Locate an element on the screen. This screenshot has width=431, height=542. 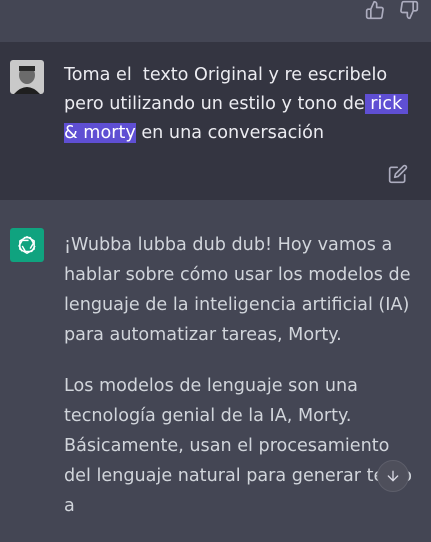
assistant-avatar is located at coordinates (27, 245).